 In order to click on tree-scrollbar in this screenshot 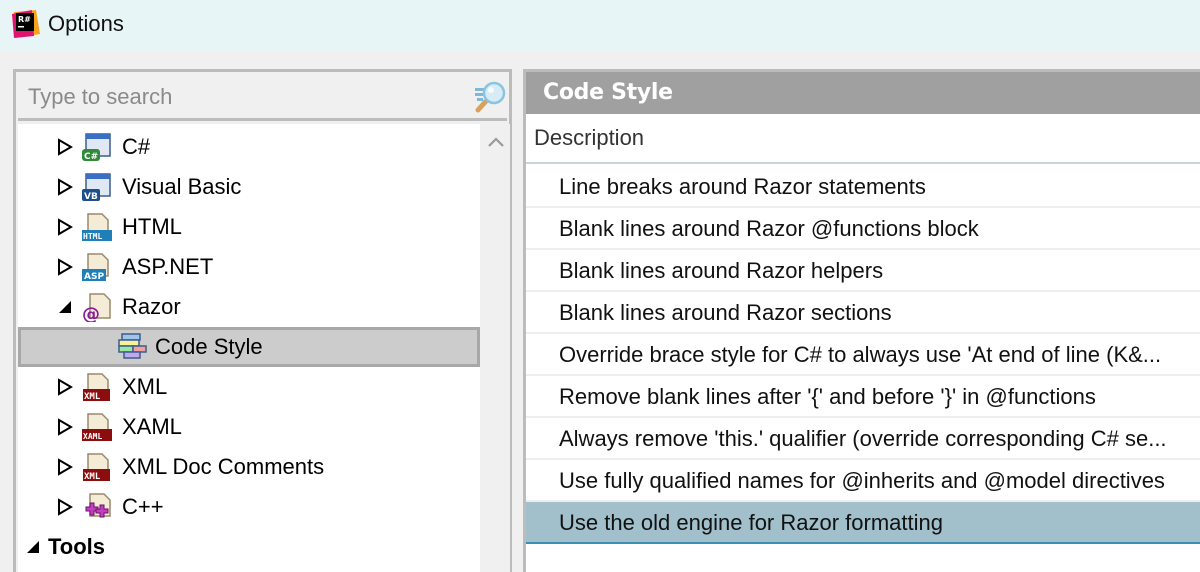, I will do `click(496, 348)`.